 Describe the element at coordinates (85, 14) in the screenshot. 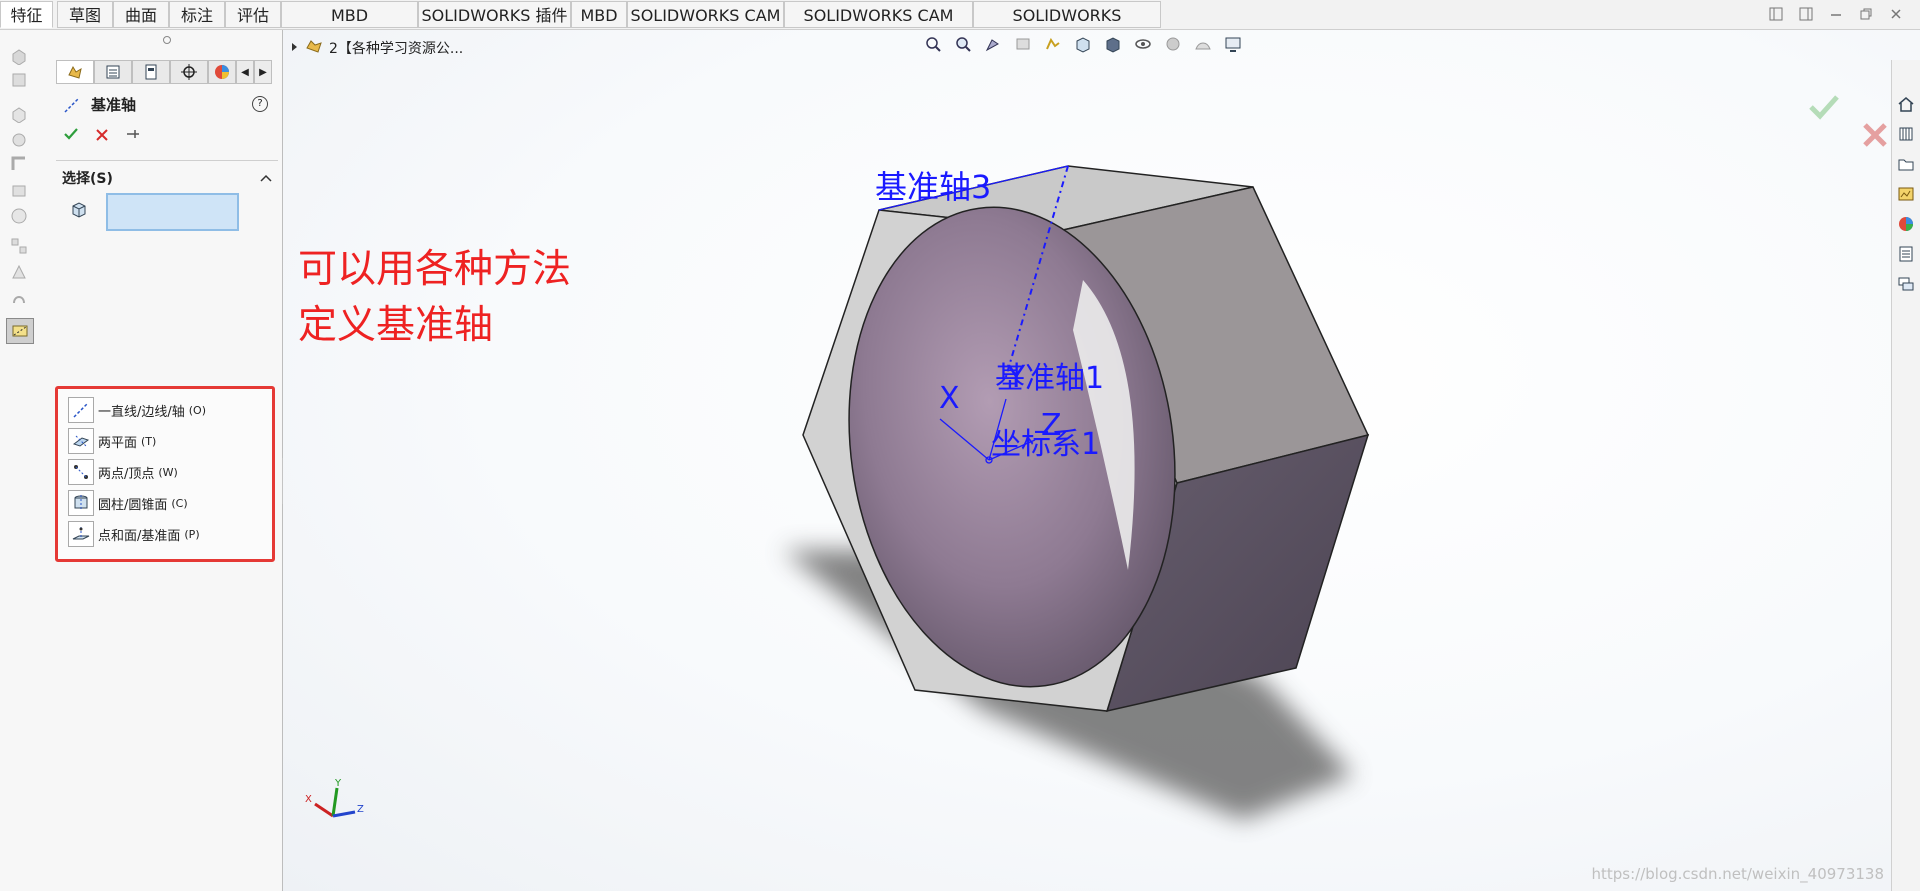

I see `tab-sketch: 草图` at that location.